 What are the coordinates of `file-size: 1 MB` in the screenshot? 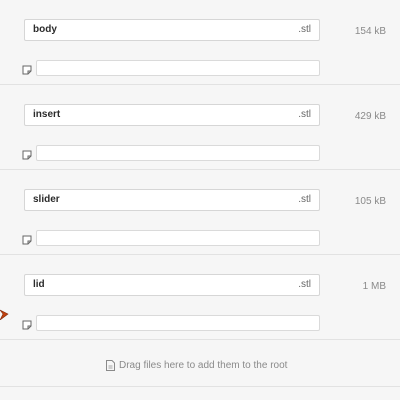 It's located at (374, 286).